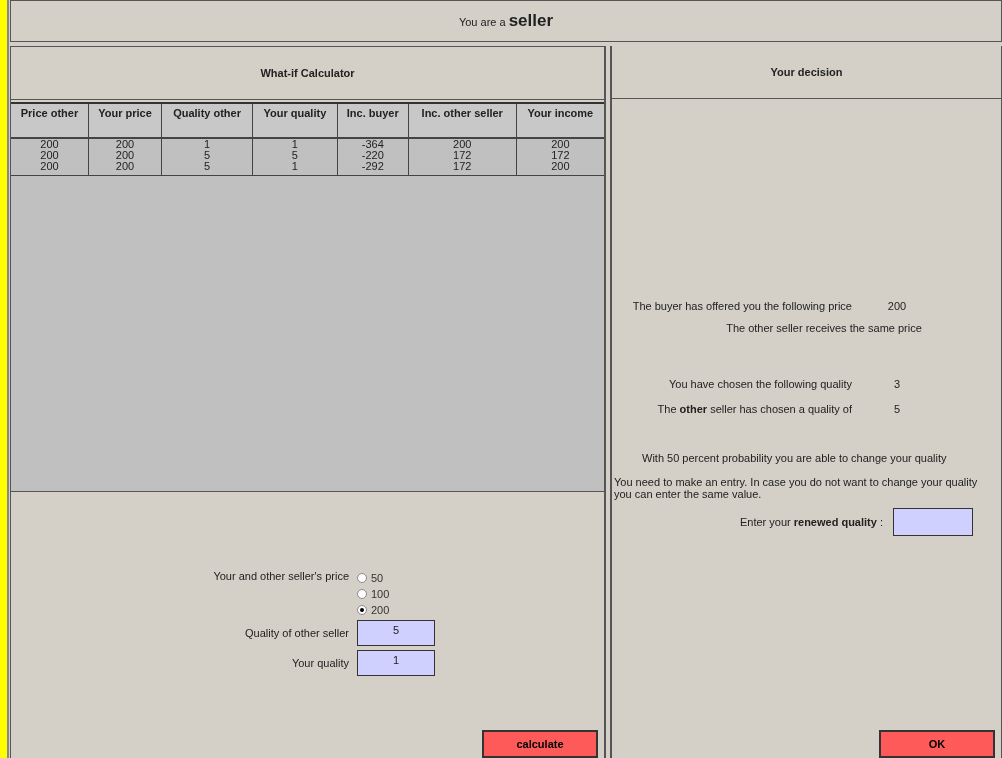 This screenshot has height=758, width=1002. Describe the element at coordinates (307, 73) in the screenshot. I see `panel-title: What-if Calculator` at that location.